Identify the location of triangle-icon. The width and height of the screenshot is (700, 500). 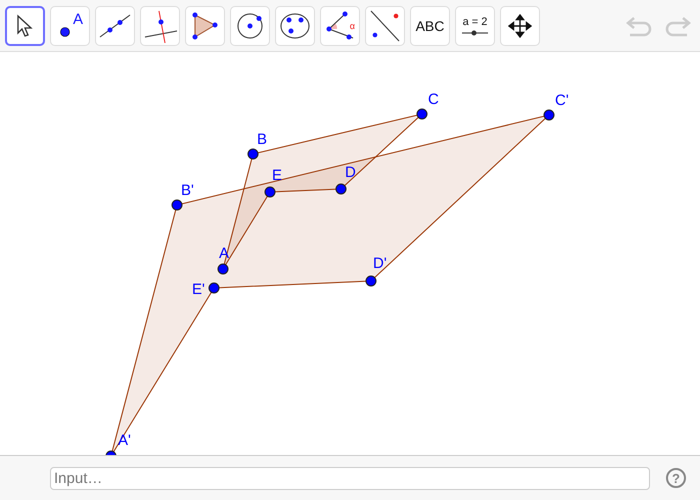
(205, 26).